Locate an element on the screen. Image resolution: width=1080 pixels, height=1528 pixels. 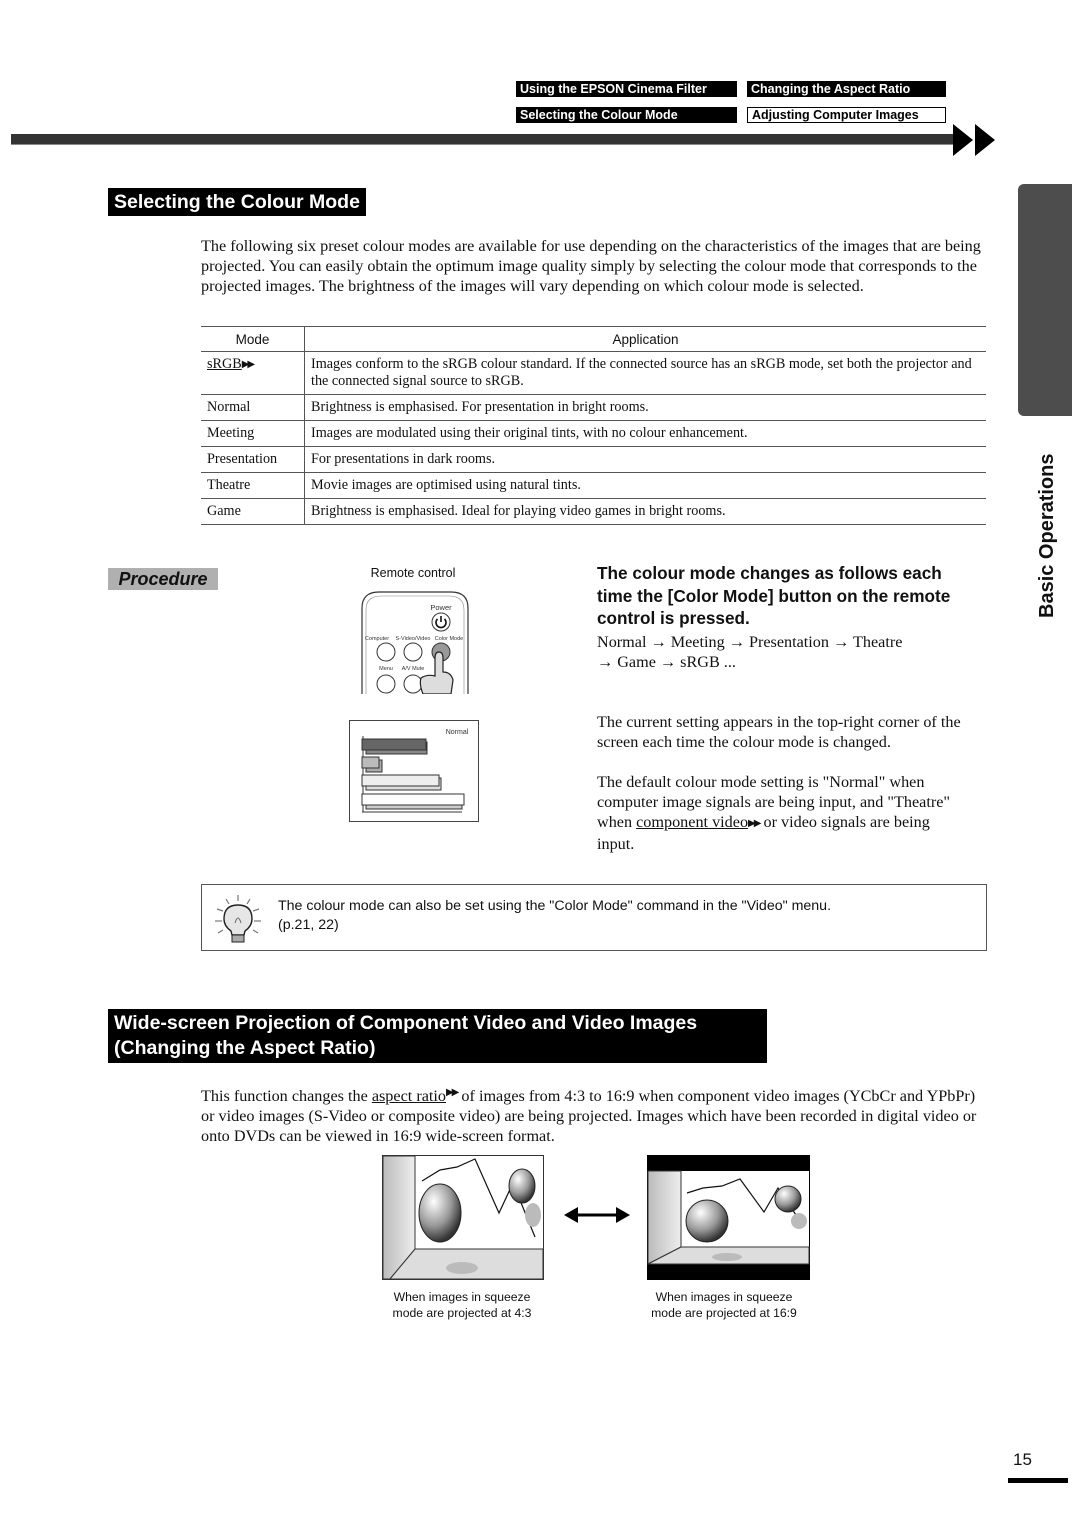
av-mute-button is located at coordinates (413, 684).